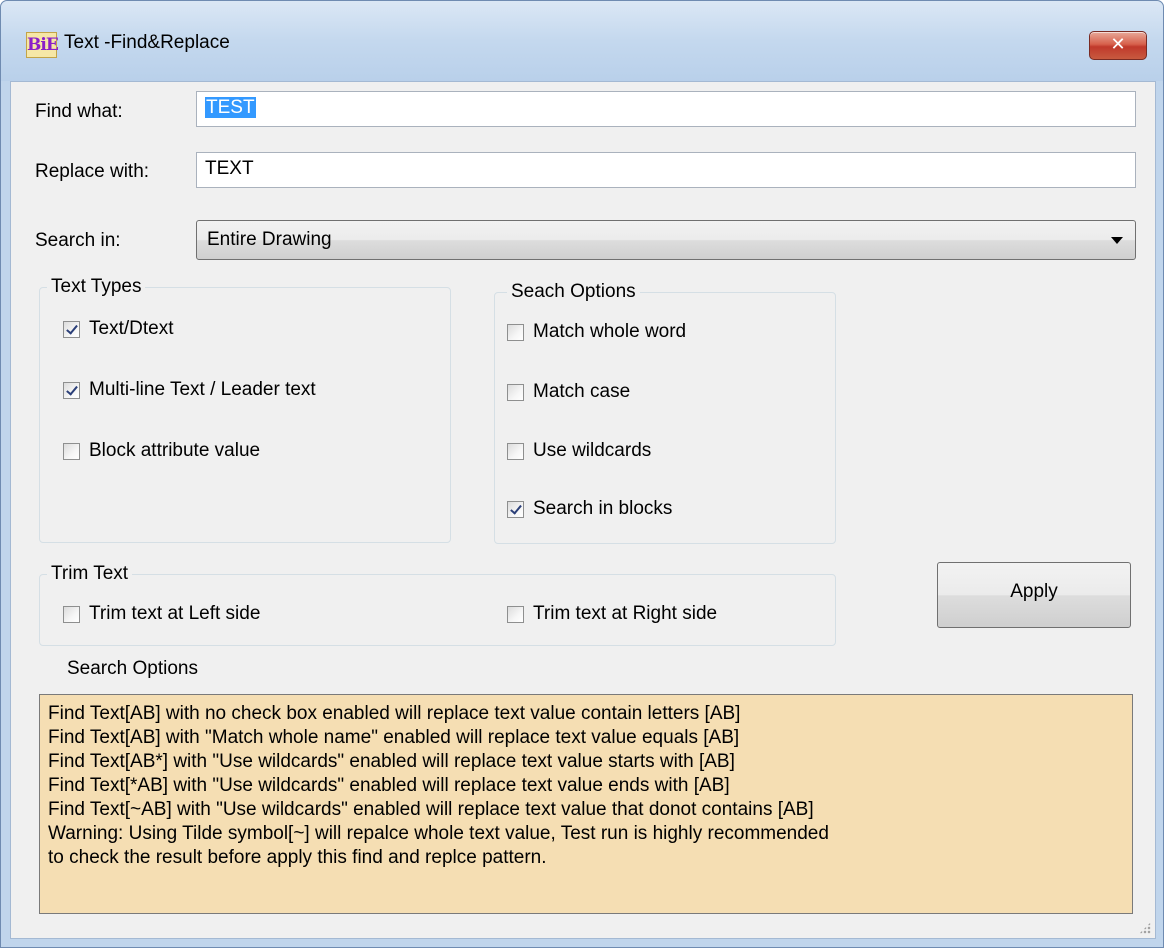 The width and height of the screenshot is (1164, 948). What do you see at coordinates (582, 391) in the screenshot?
I see `checkbox-label: Match case` at bounding box center [582, 391].